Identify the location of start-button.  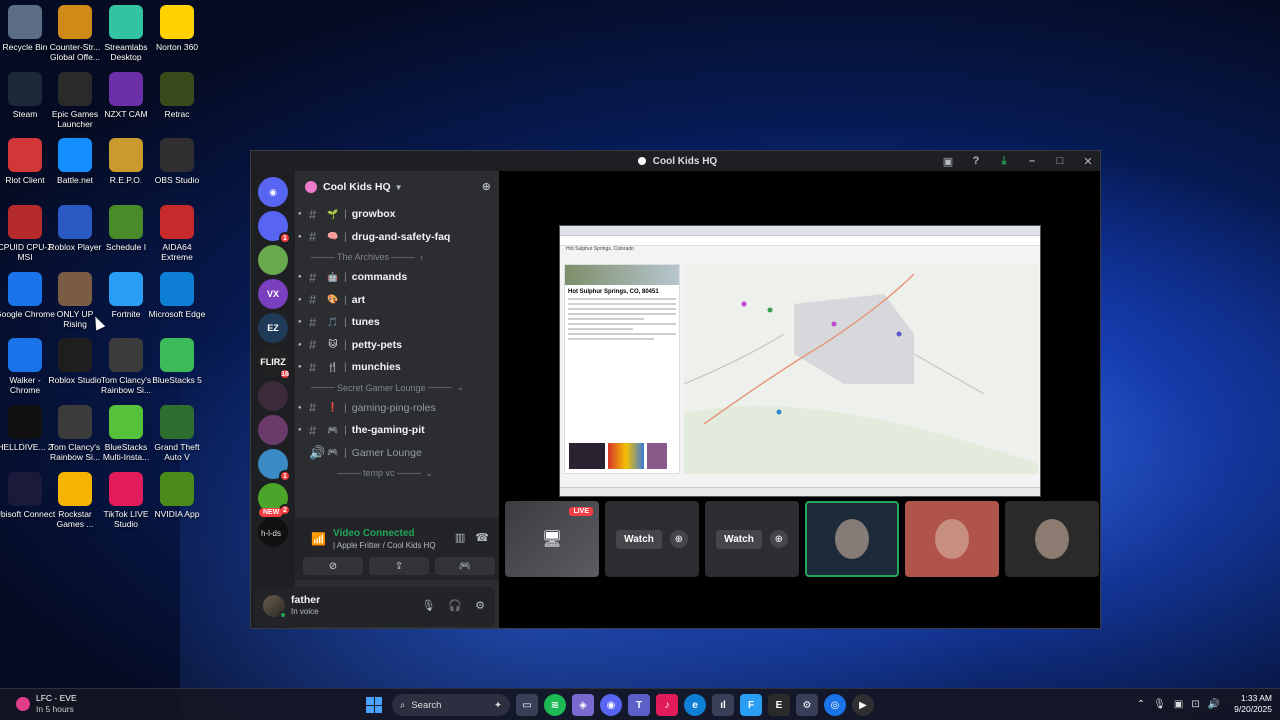
(374, 705).